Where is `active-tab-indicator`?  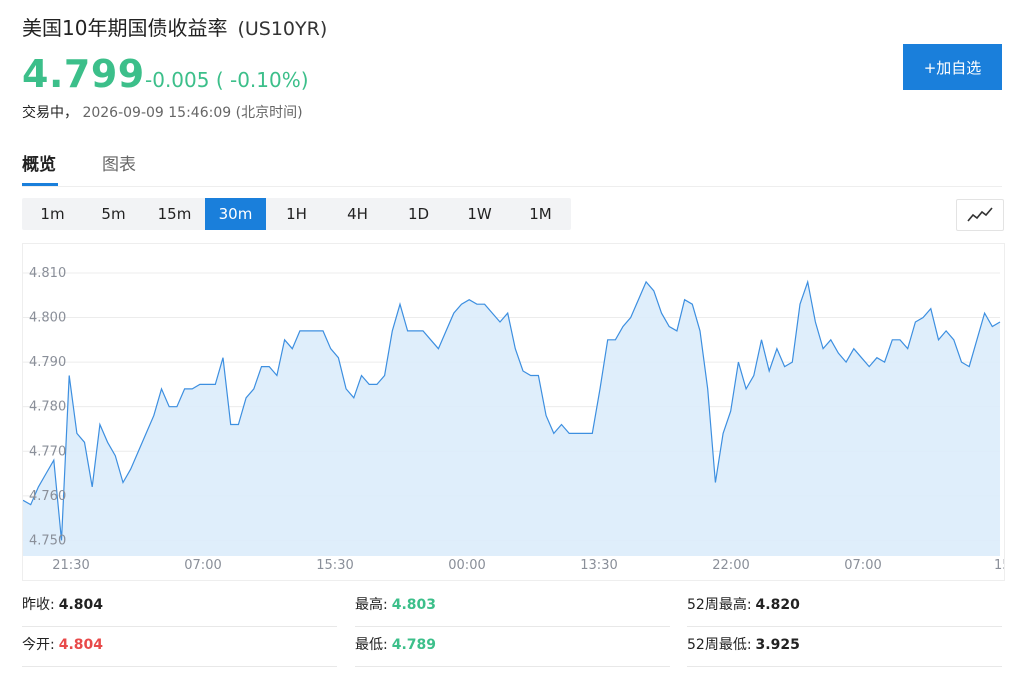 active-tab-indicator is located at coordinates (40, 184).